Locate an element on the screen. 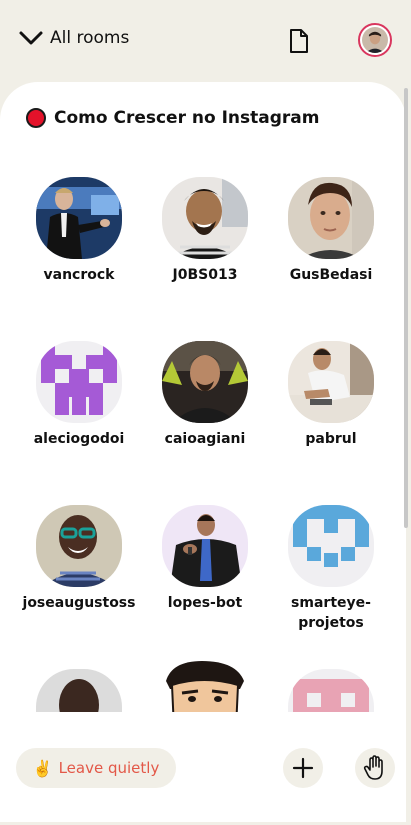 Image resolution: width=411 pixels, height=825 pixels. room-header: Como Crescer no Instagram is located at coordinates (172, 118).